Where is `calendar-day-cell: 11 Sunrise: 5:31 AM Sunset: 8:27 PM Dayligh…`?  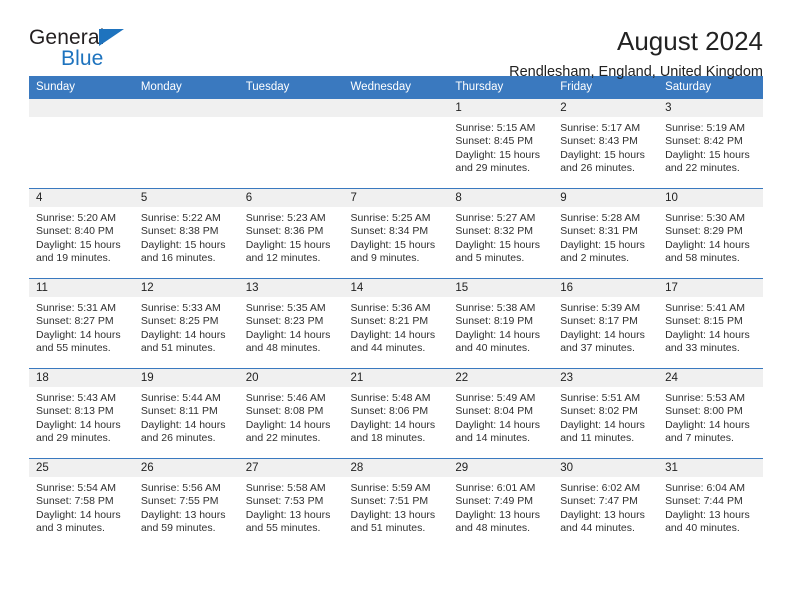
calendar-day-cell: 11 Sunrise: 5:31 AM Sunset: 8:27 PM Dayligh… is located at coordinates (81, 323).